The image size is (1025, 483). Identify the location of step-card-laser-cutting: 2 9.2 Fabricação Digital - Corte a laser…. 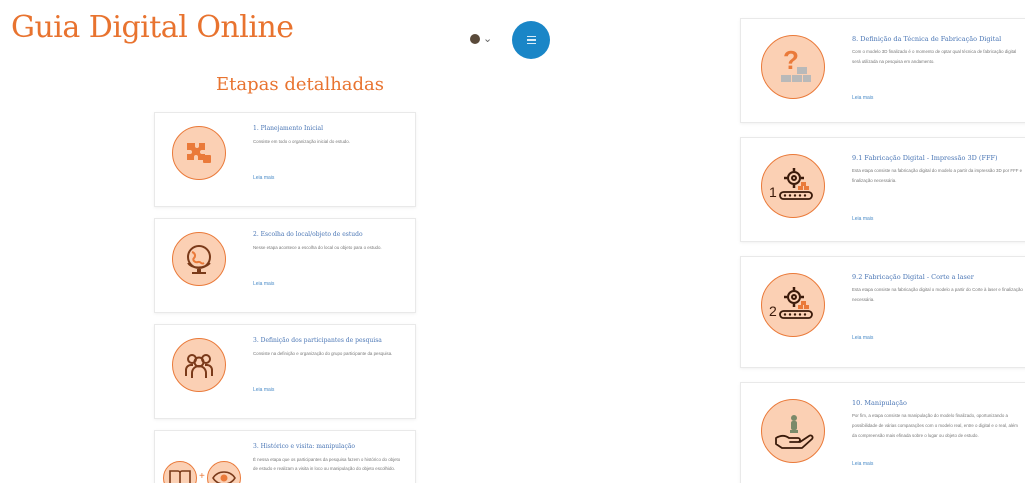
(882, 312).